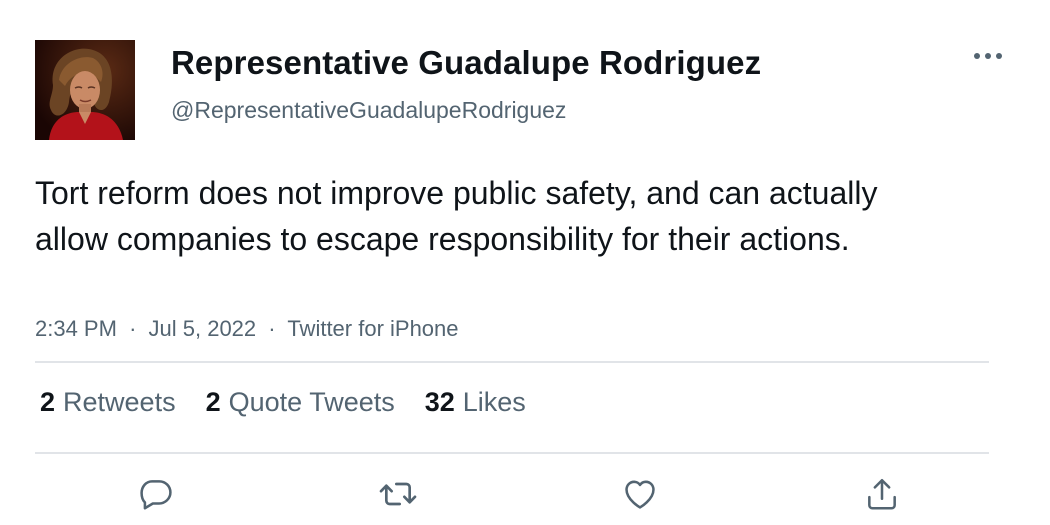  Describe the element at coordinates (368, 110) in the screenshot. I see `user-handle: @RepresentativeGuadalupeRodriguez` at that location.